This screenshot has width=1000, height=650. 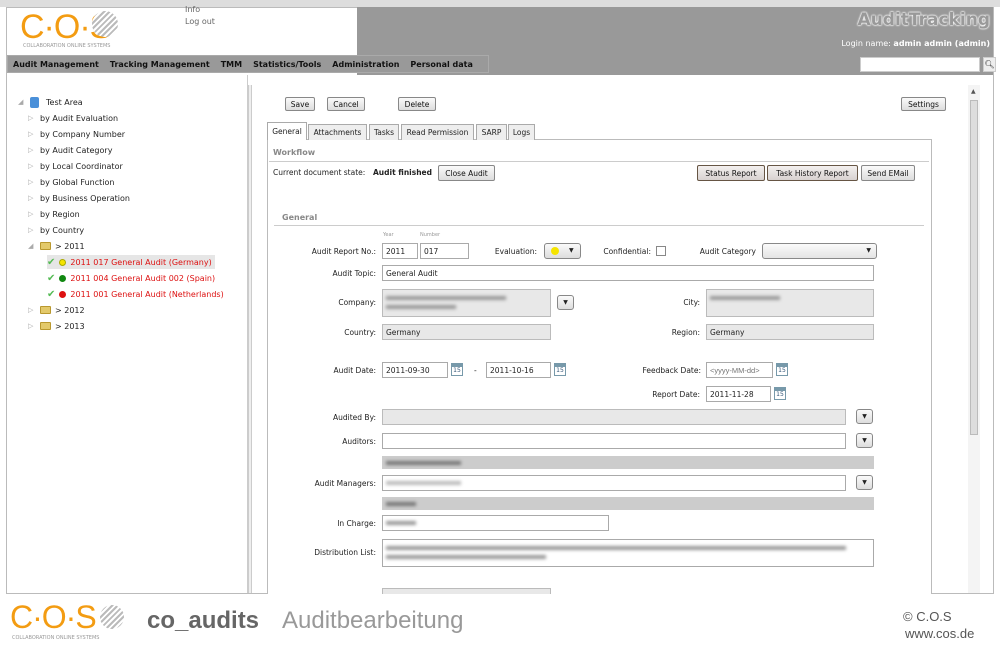 I want to click on menu-audit-management: Audit Management, so click(x=56, y=64).